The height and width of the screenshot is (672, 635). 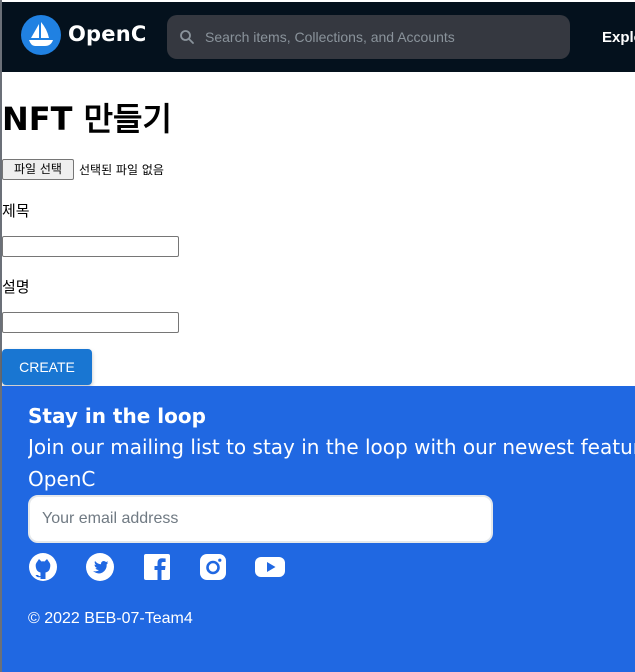 I want to click on youtube-icon, so click(x=270, y=567).